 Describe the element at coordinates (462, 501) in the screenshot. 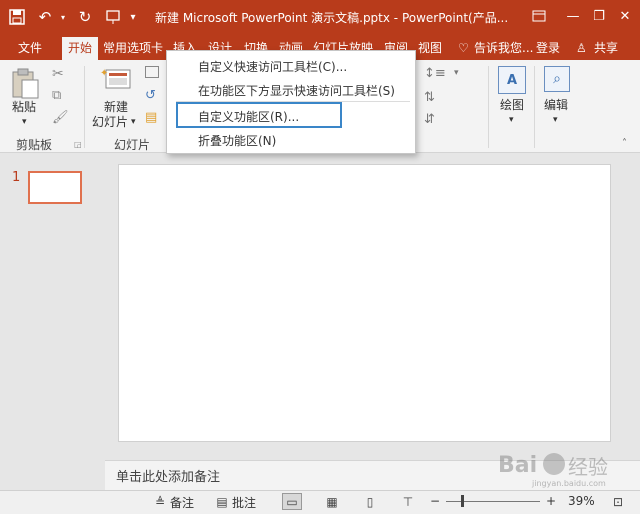

I see `zoom-slider-thumb` at that location.